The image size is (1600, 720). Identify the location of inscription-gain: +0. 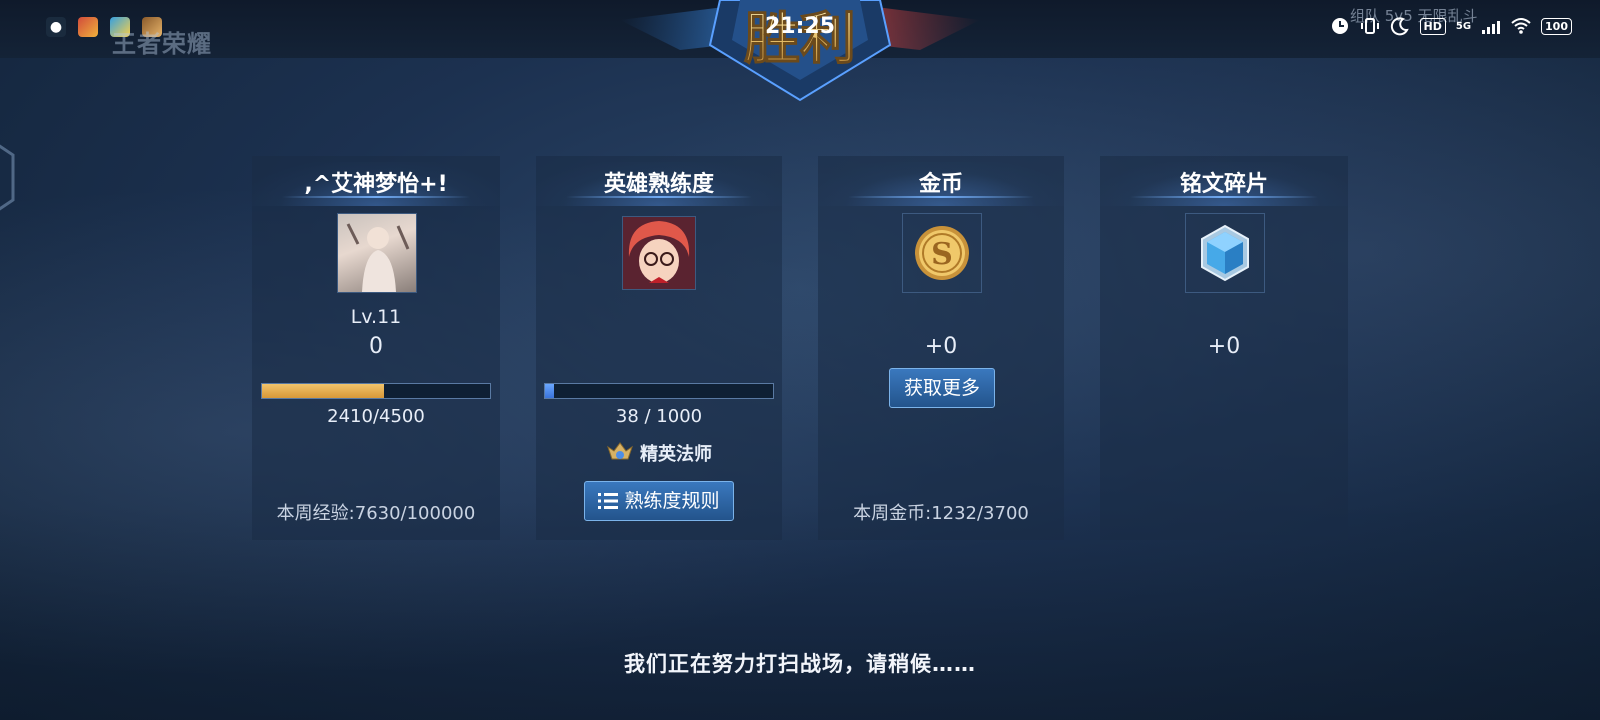
(1224, 346).